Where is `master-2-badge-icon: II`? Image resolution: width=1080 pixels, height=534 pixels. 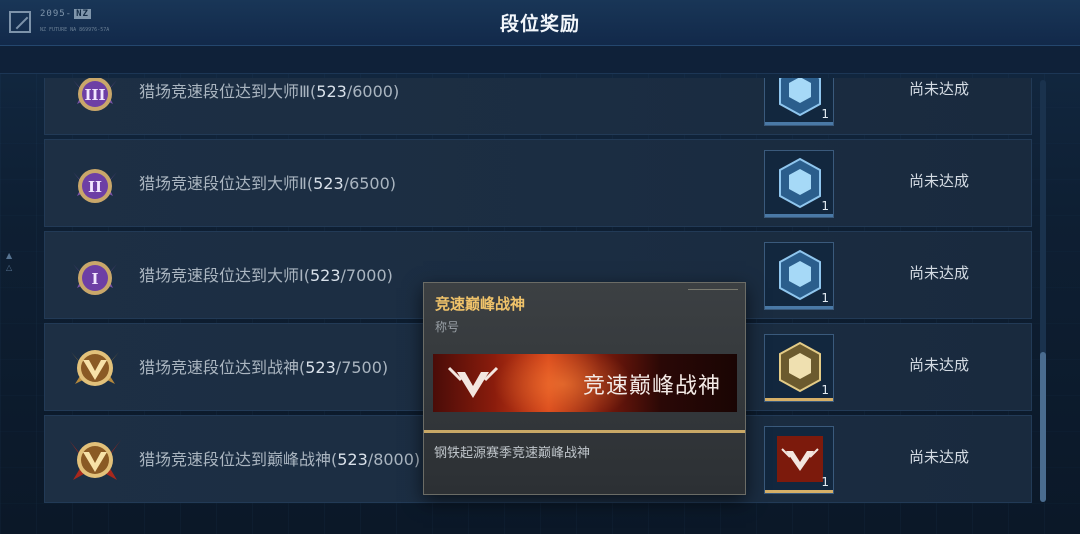
master-2-badge-icon: II is located at coordinates (95, 186).